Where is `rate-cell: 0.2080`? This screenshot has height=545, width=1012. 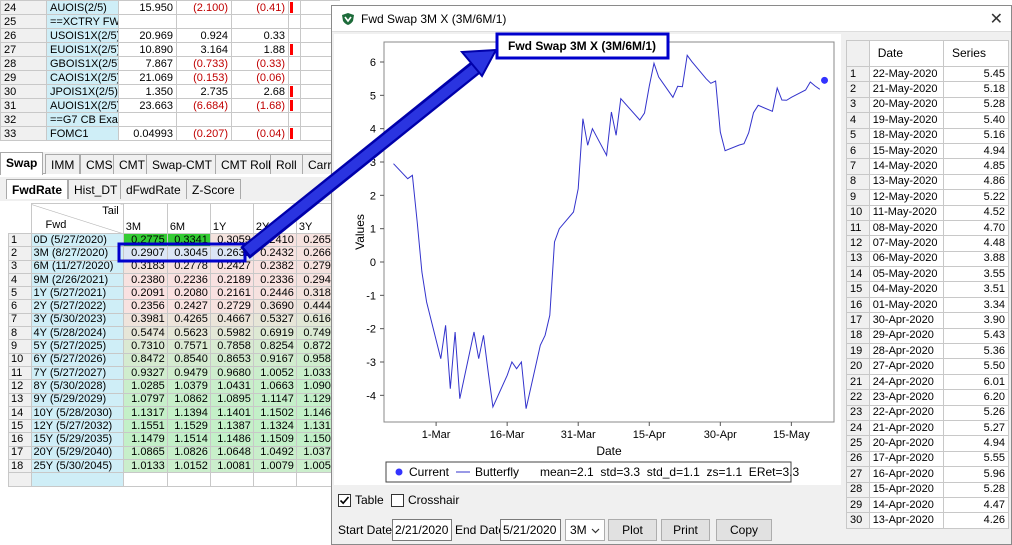 rate-cell: 0.2080 is located at coordinates (188, 293).